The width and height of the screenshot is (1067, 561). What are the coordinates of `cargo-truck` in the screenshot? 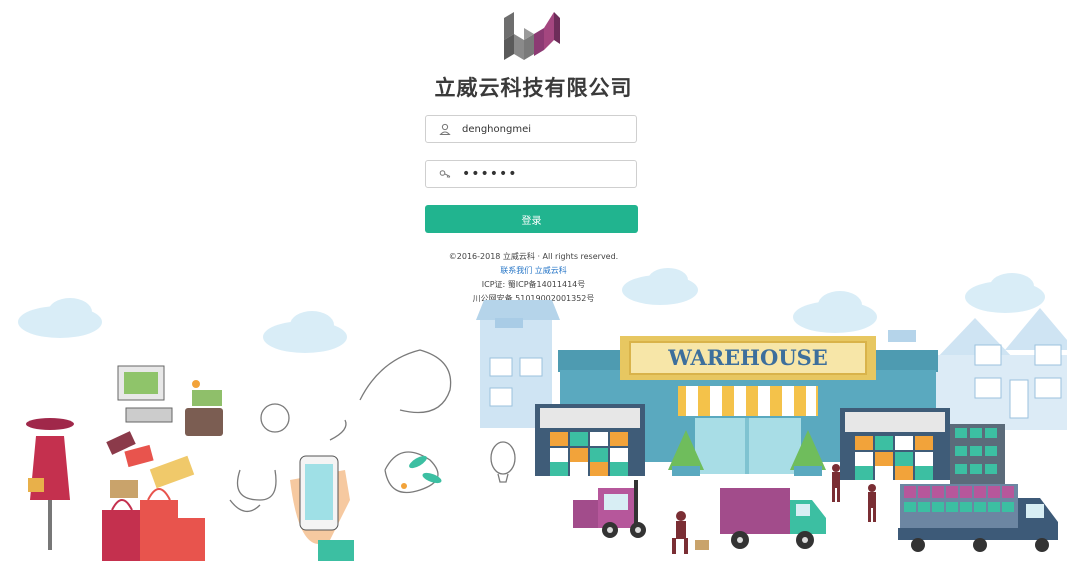 It's located at (978, 518).